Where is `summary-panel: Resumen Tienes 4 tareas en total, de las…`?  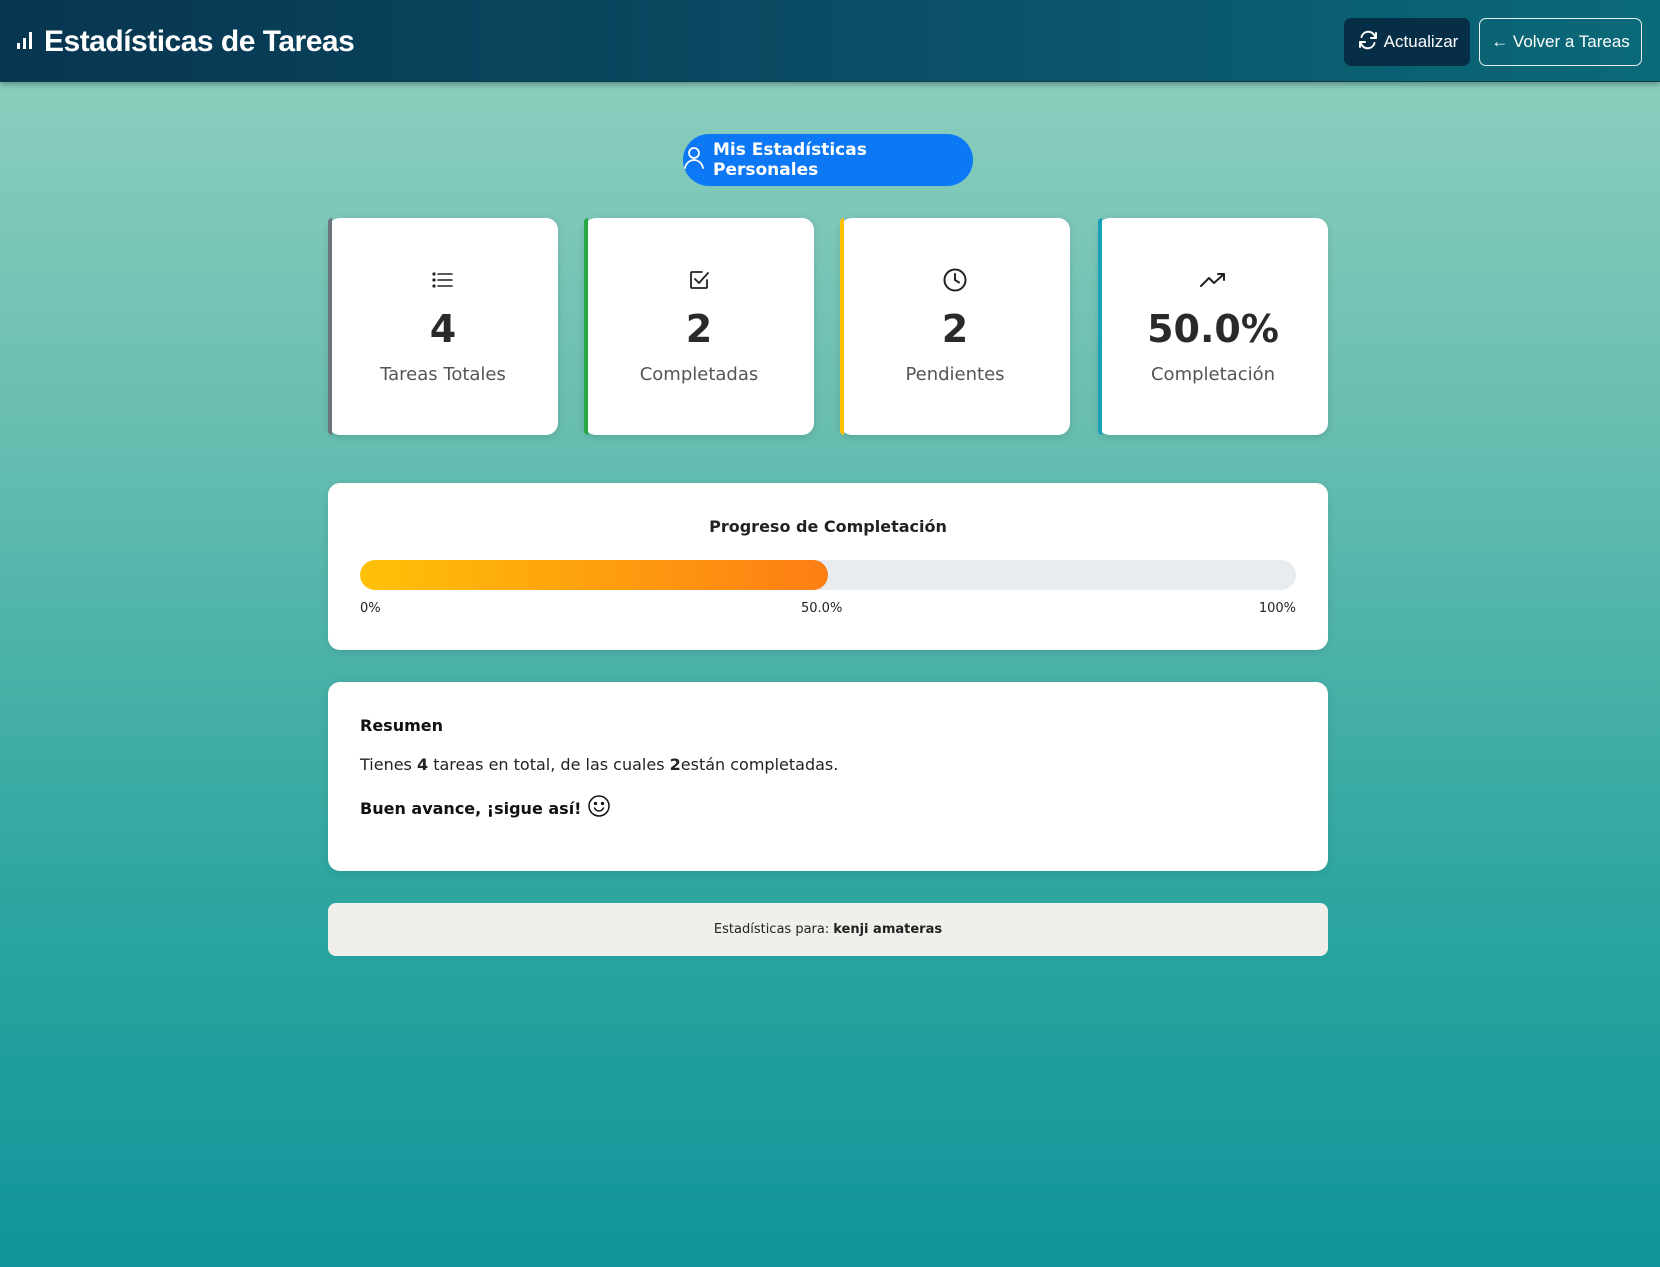
summary-panel: Resumen Tienes 4 tareas en total, de las… is located at coordinates (828, 776).